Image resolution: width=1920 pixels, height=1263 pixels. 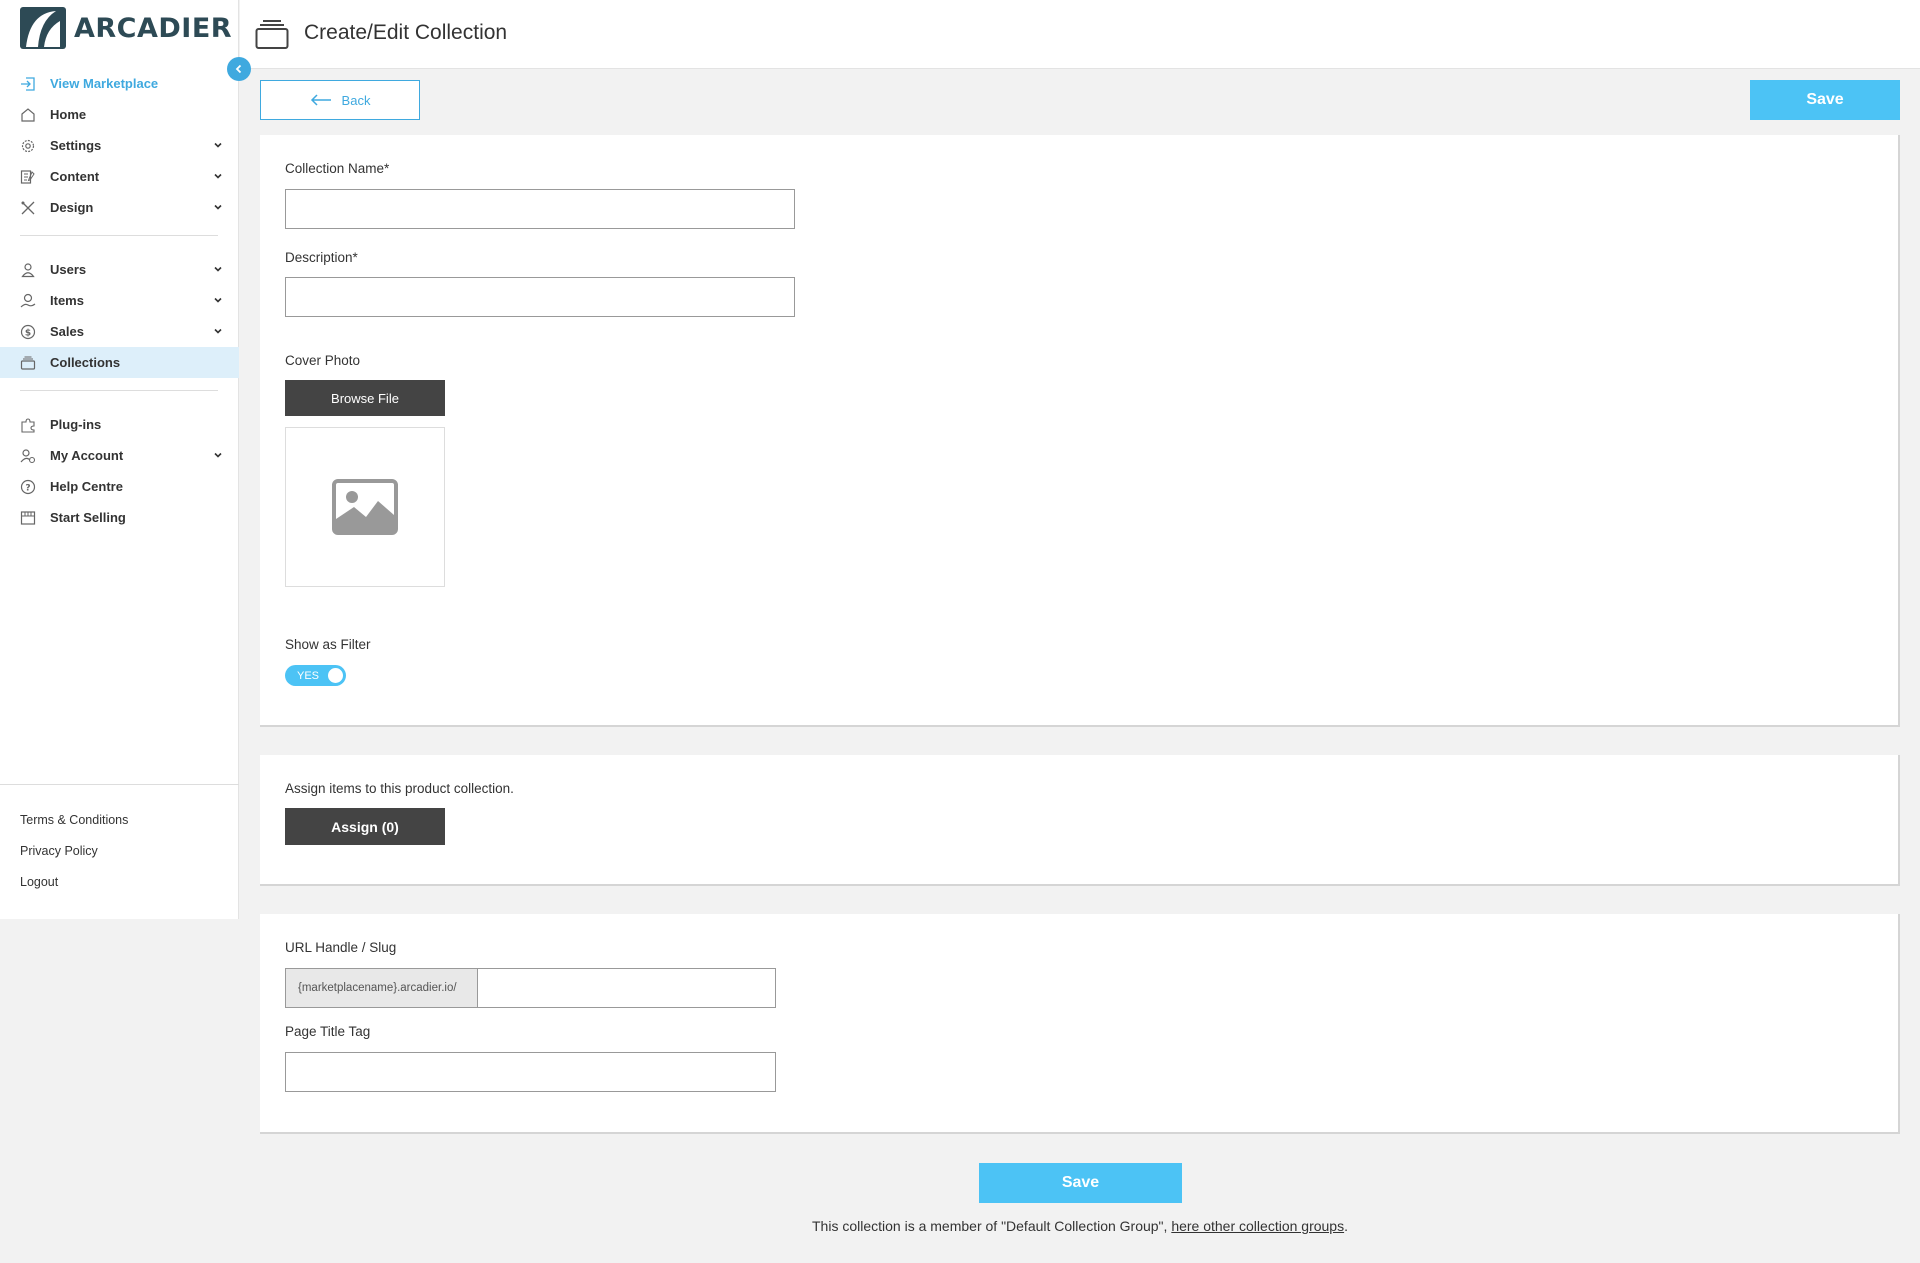 I want to click on sidebar-item-sales: $ Sales, so click(x=119, y=331).